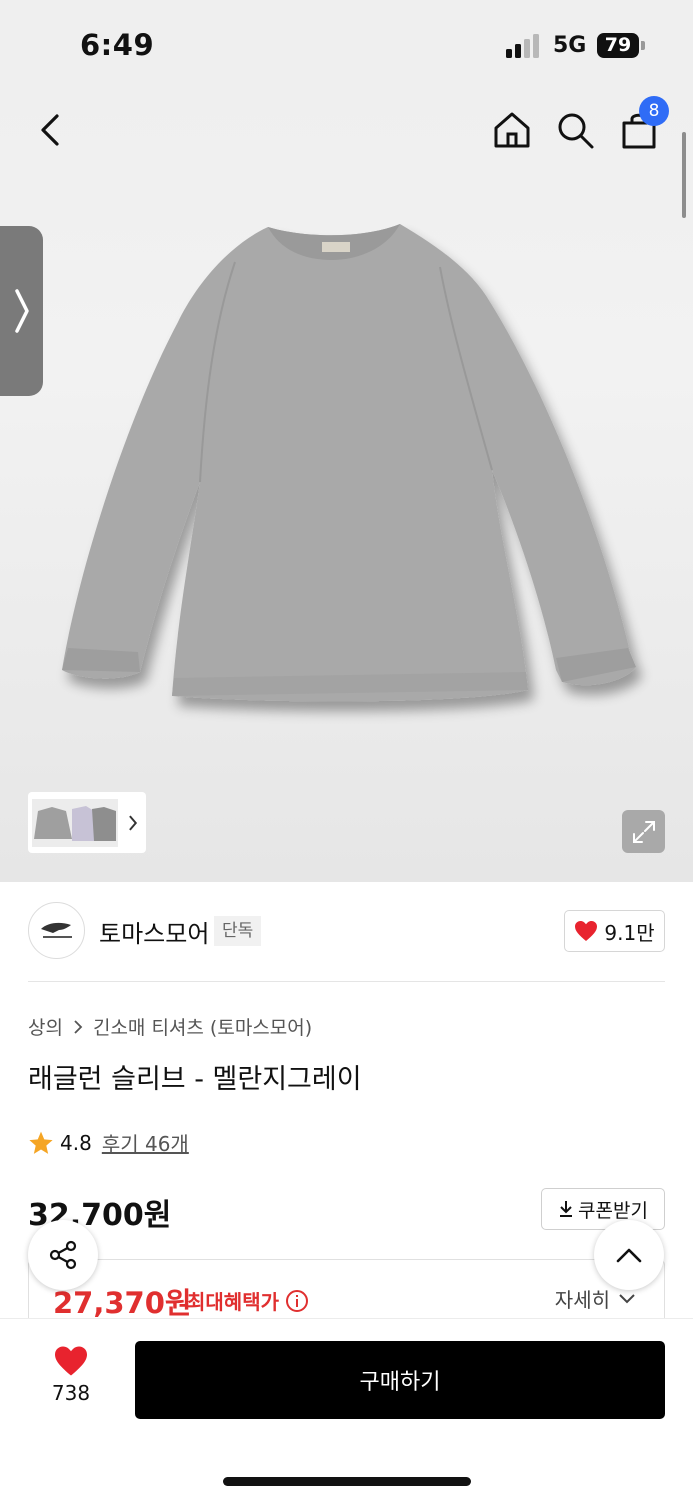  Describe the element at coordinates (71, 1380) in the screenshot. I see `wishlist-button: 738` at that location.